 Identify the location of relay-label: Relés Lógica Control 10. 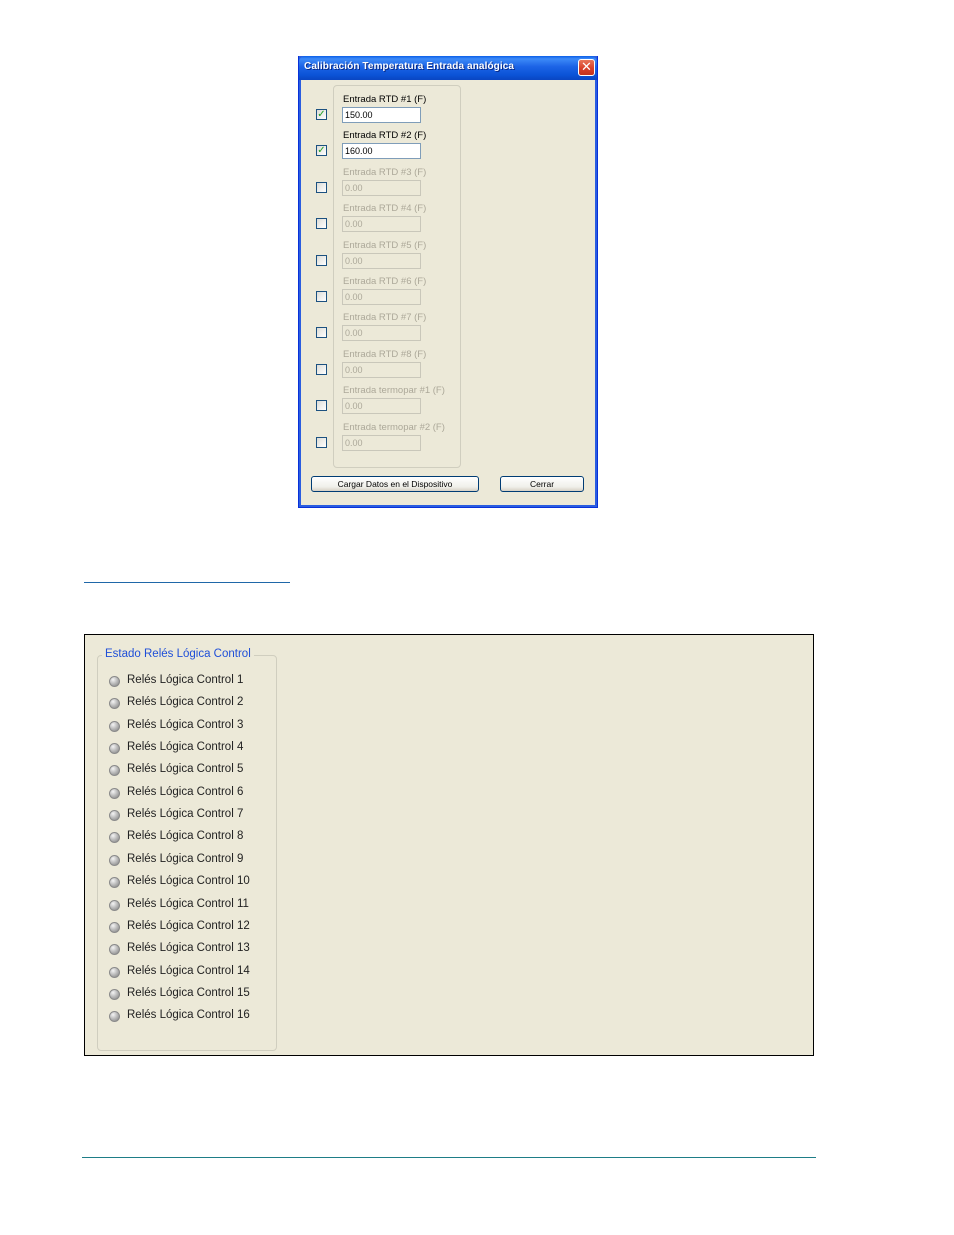
(188, 881).